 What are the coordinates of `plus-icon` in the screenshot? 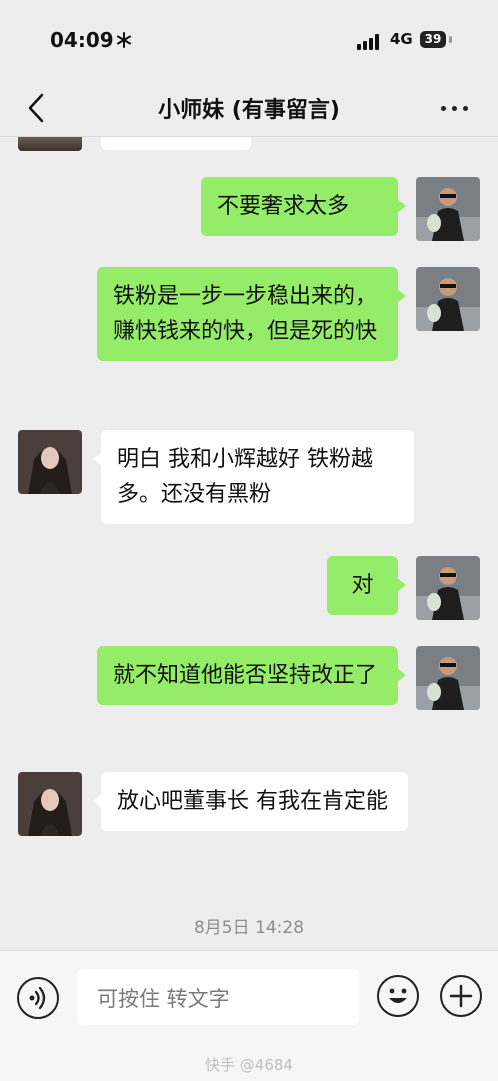 It's located at (461, 996).